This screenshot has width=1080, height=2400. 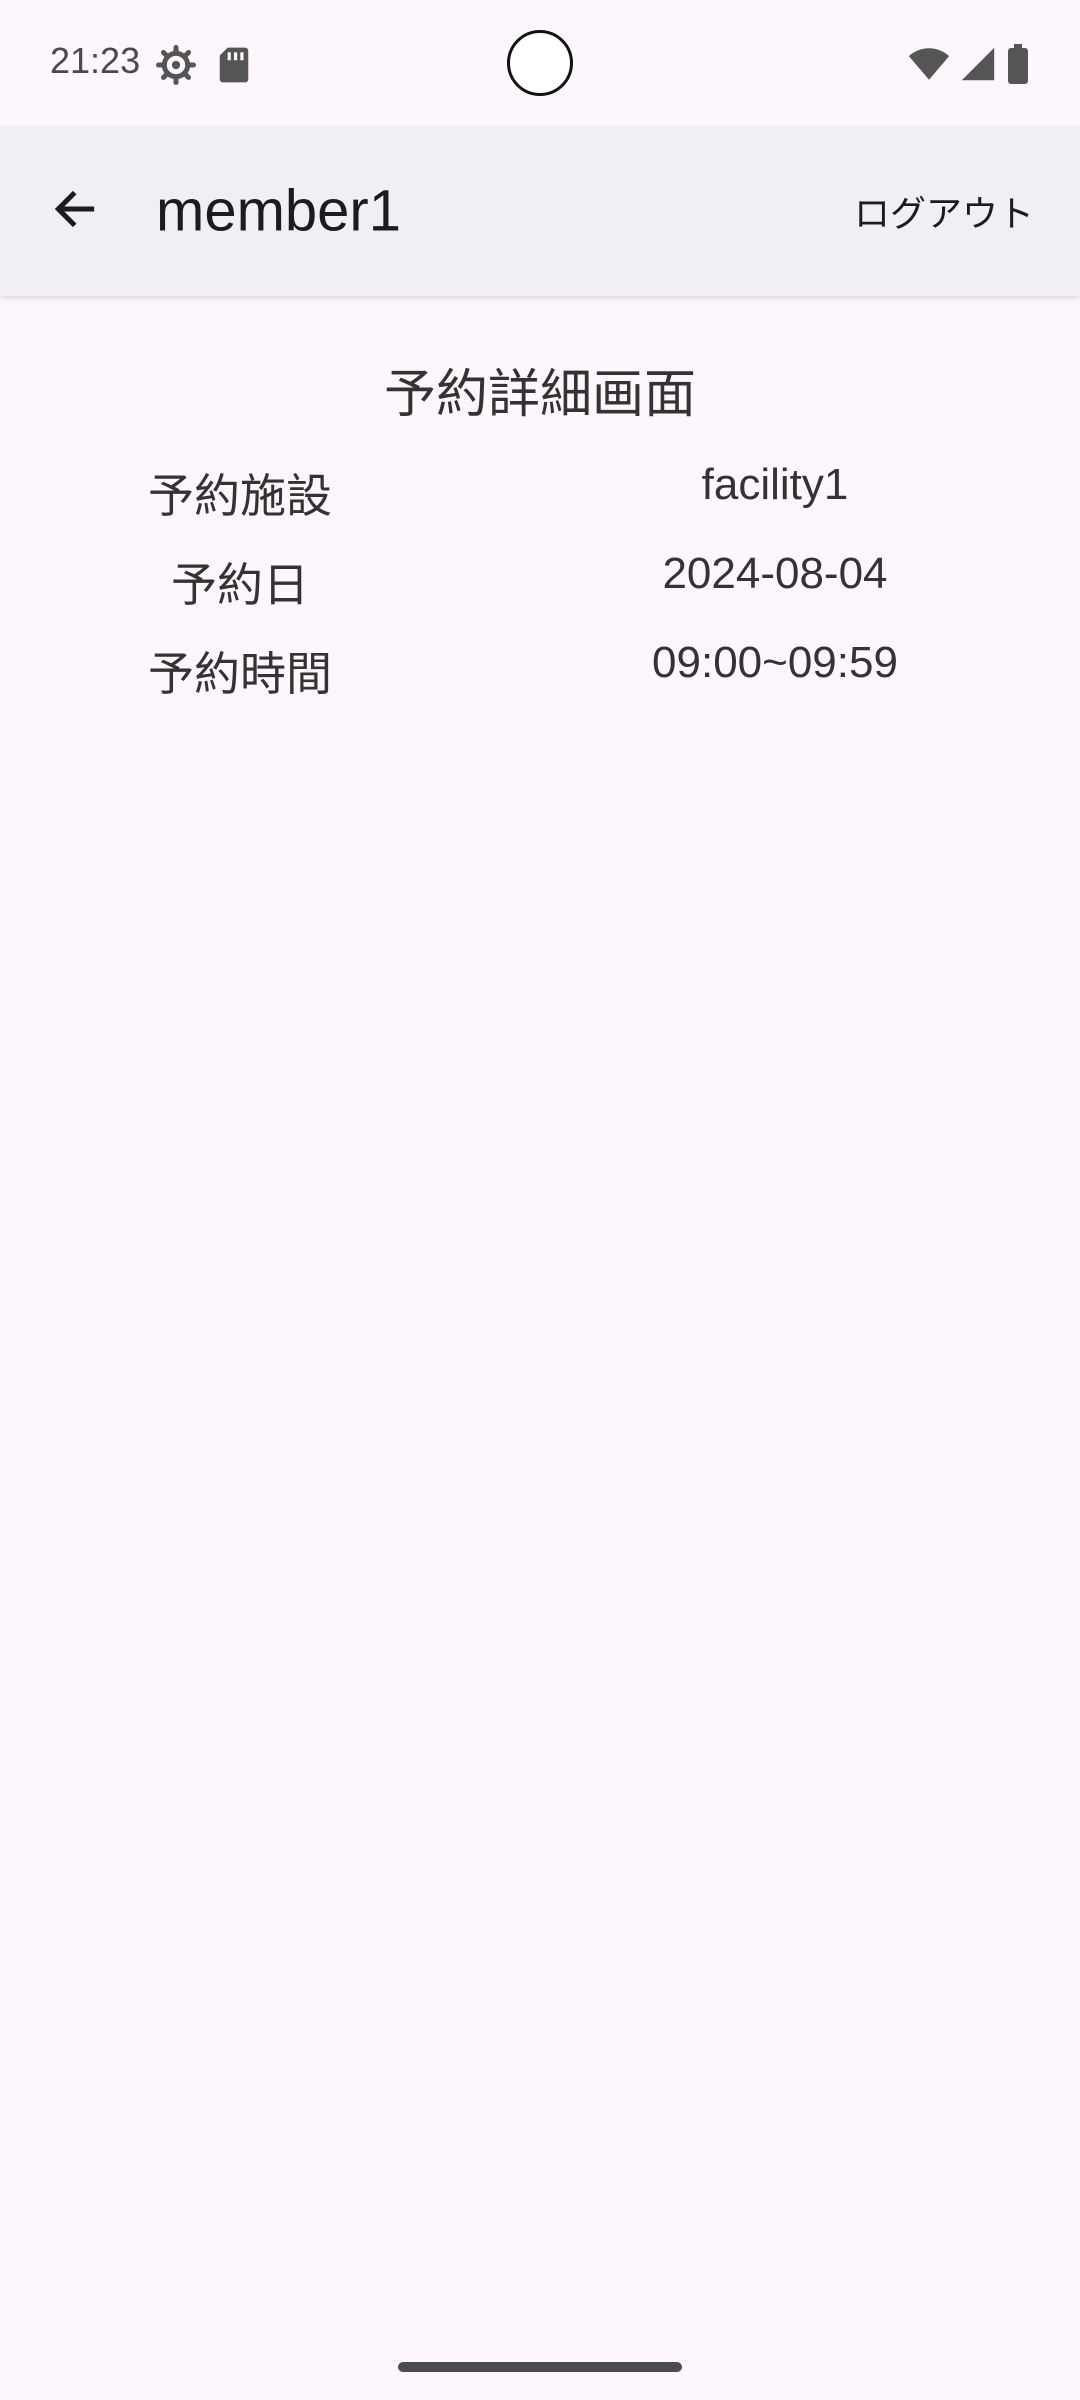 What do you see at coordinates (240, 496) in the screenshot?
I see `detail-label-facility: 予約施設` at bounding box center [240, 496].